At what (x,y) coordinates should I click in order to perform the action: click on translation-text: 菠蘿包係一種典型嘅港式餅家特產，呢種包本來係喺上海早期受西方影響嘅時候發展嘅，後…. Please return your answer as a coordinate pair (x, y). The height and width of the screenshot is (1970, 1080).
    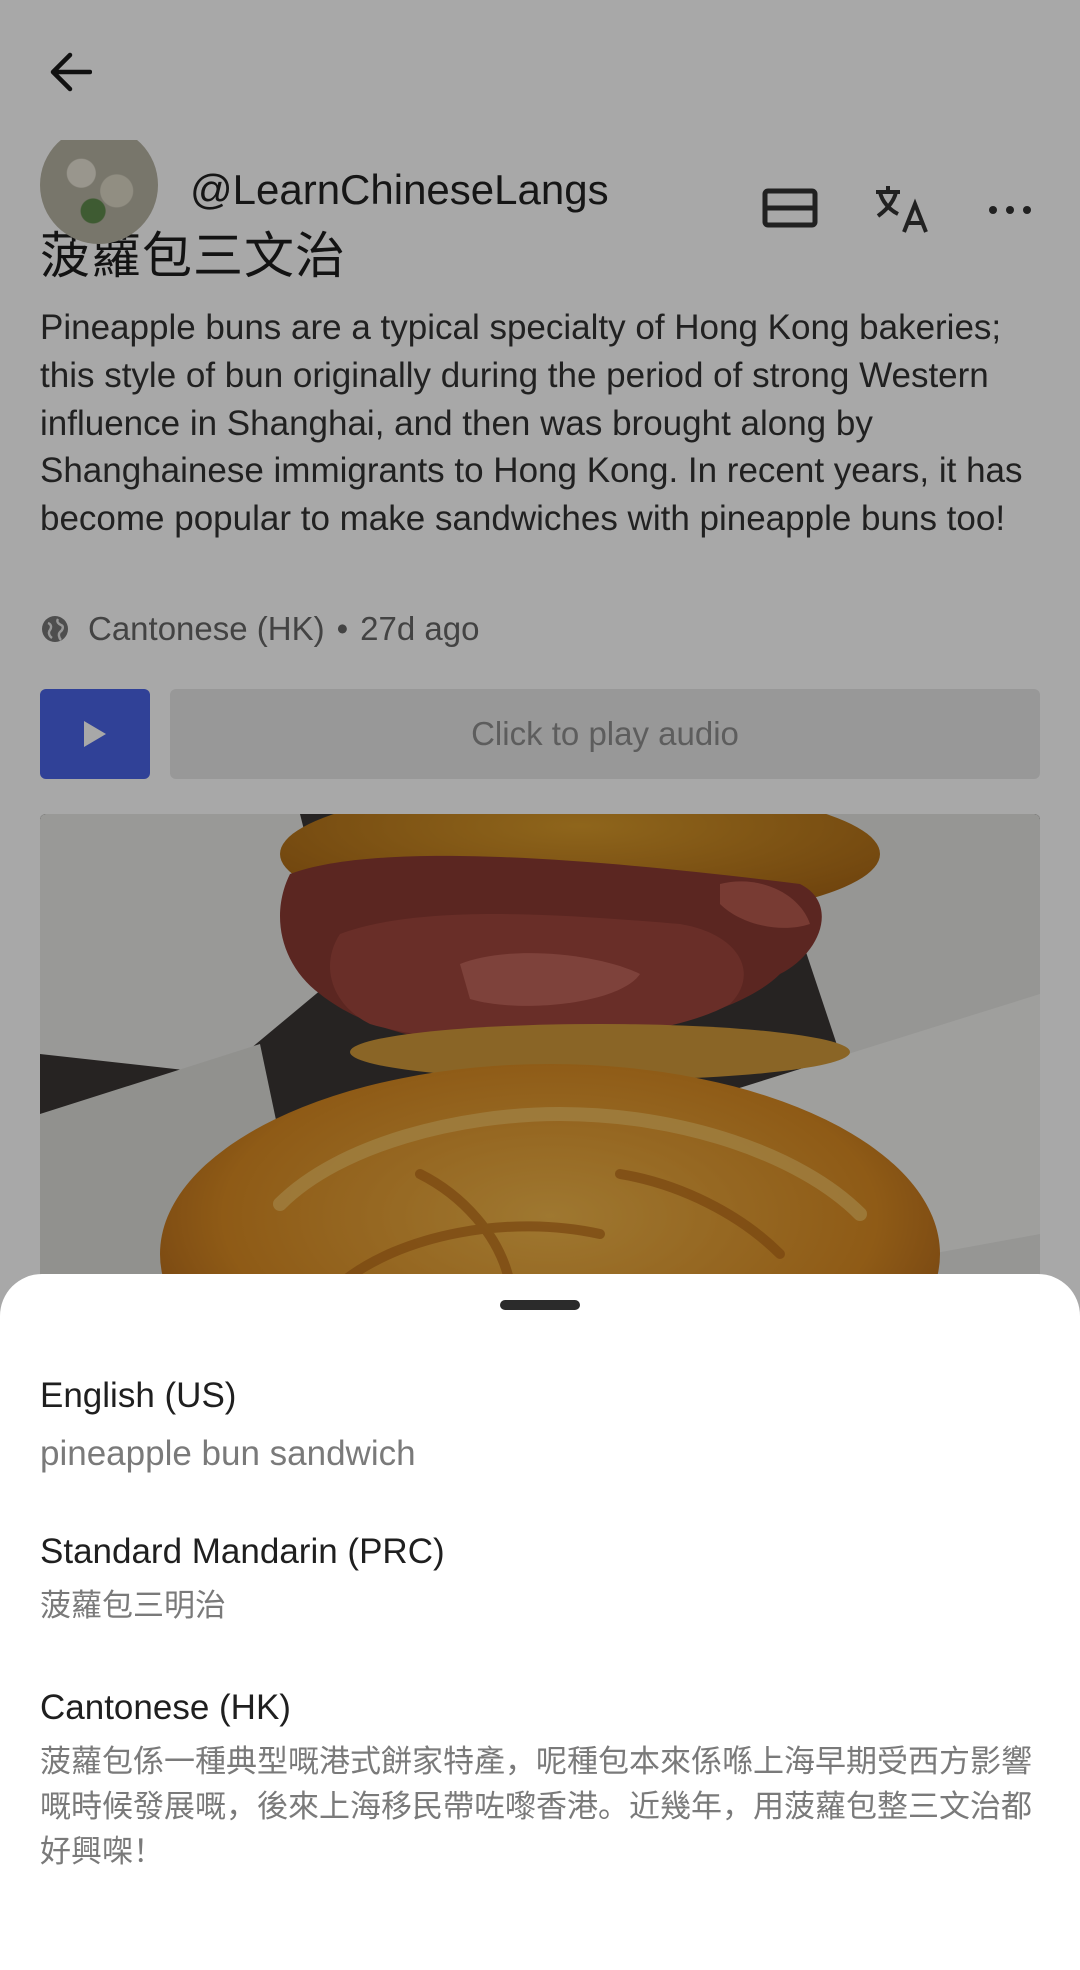
    Looking at the image, I should click on (536, 1807).